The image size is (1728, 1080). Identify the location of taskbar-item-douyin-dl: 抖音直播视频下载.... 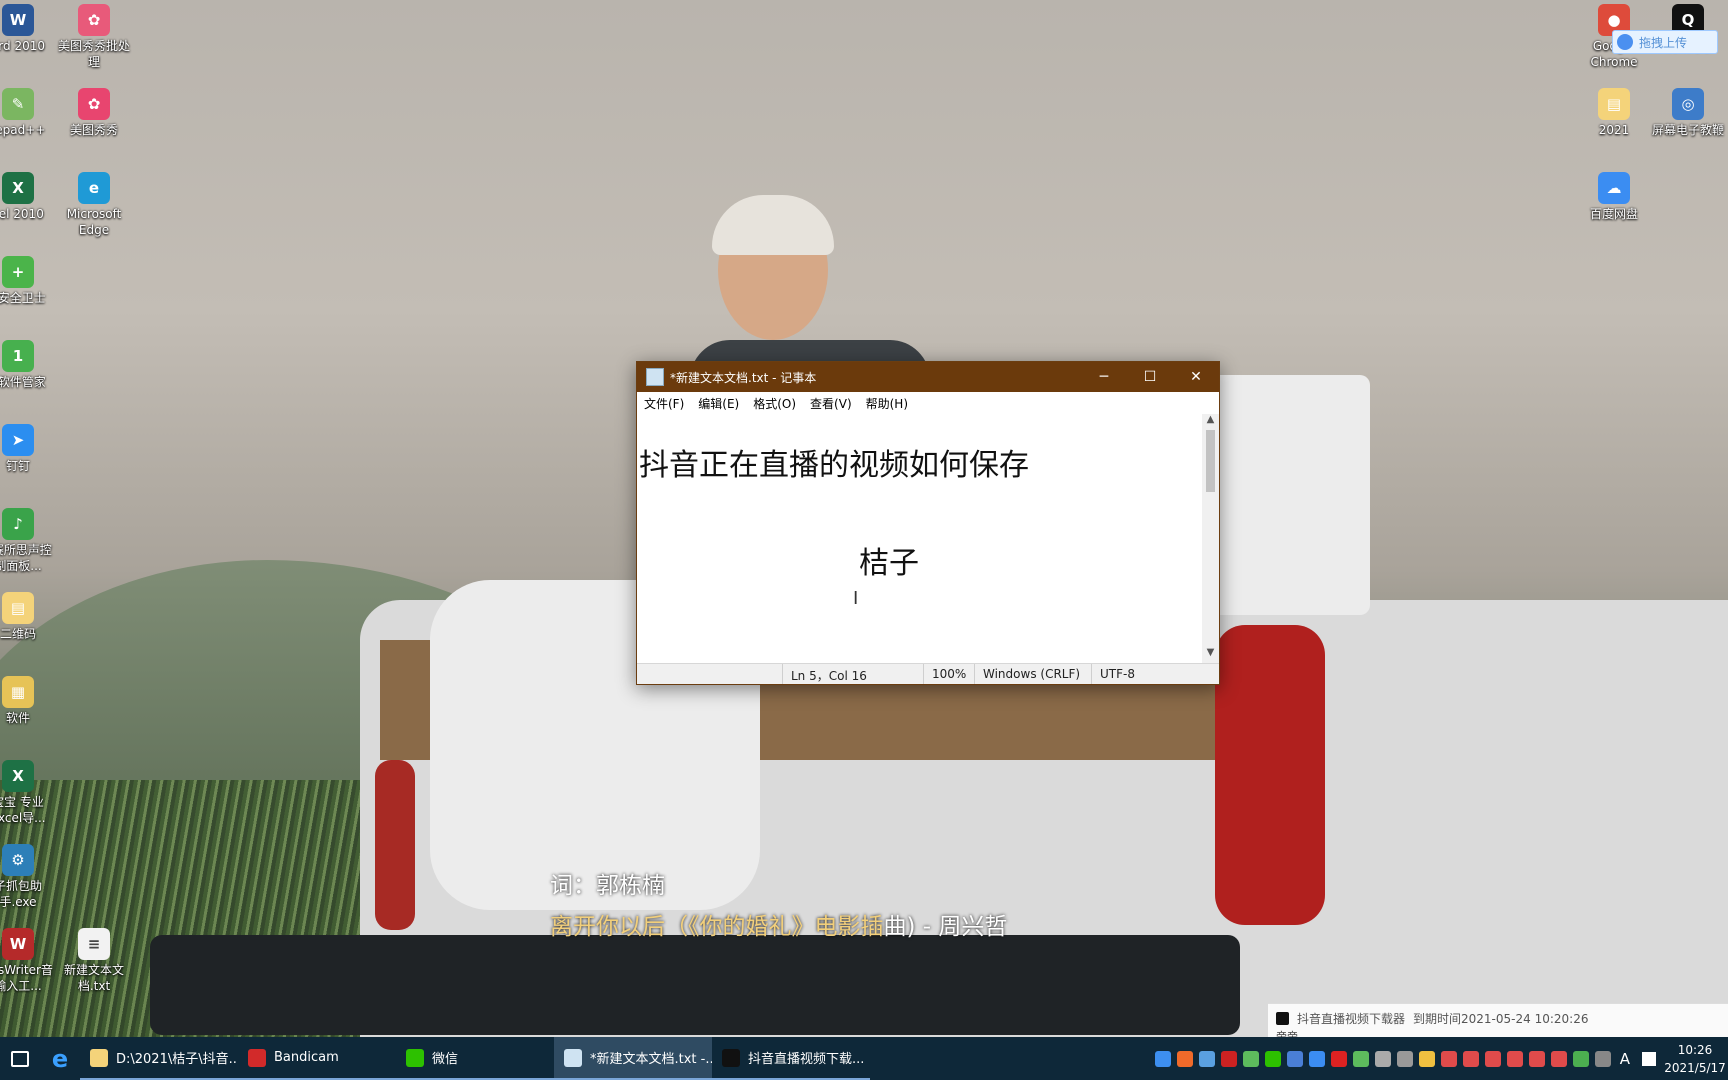
(791, 1058).